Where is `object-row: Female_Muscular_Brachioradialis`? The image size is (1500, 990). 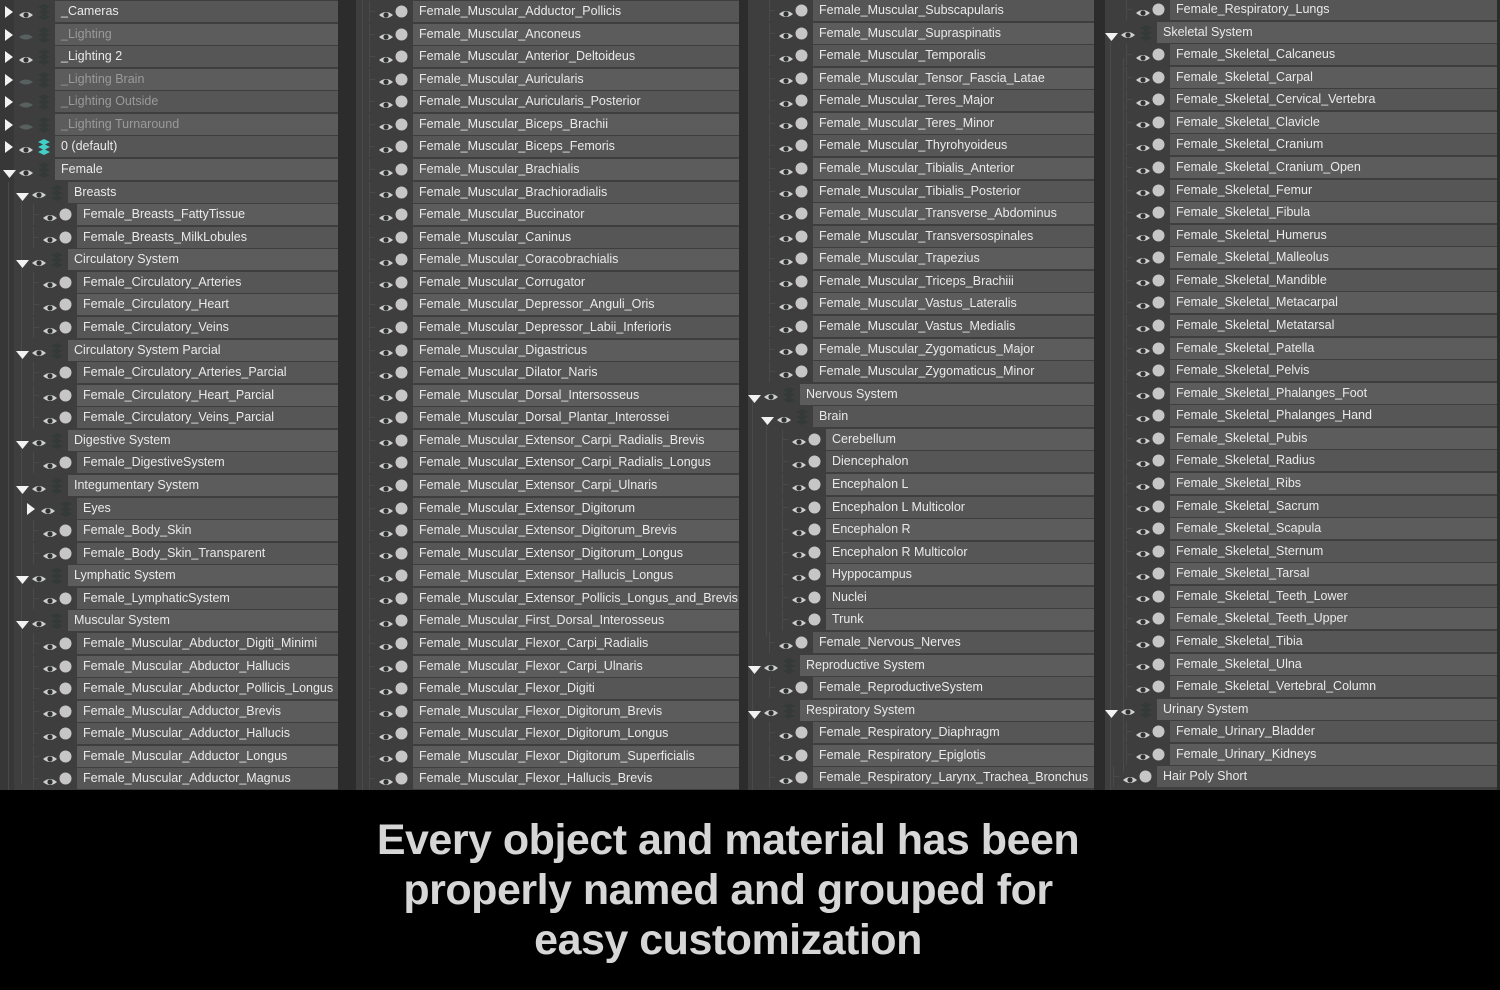 object-row: Female_Muscular_Brachioradialis is located at coordinates (547, 193).